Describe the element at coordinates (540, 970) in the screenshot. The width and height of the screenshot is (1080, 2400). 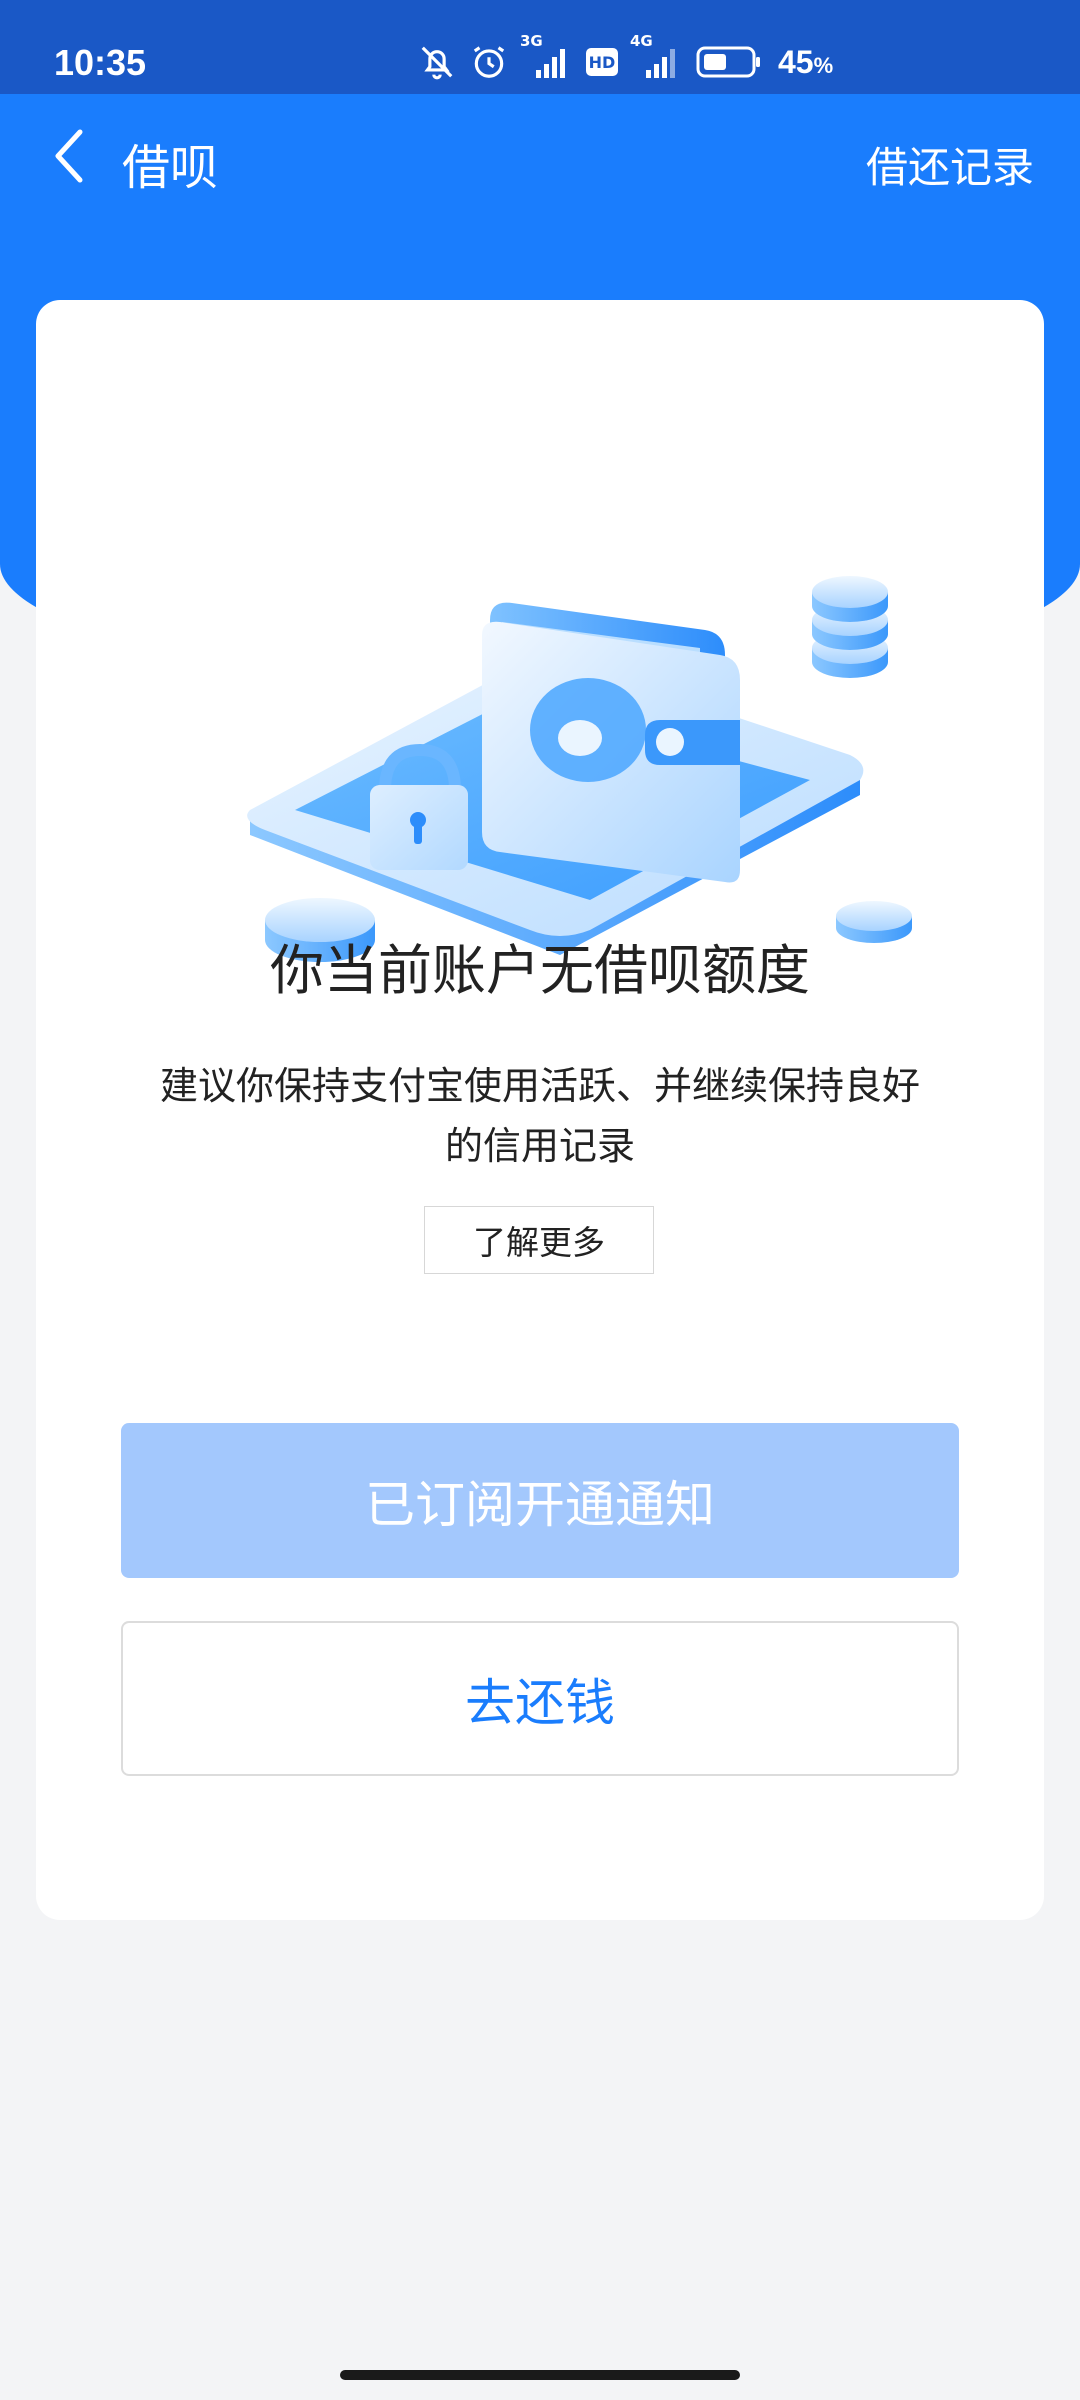
I see `no-credit-headline: 你当前账户无借呗额度` at that location.